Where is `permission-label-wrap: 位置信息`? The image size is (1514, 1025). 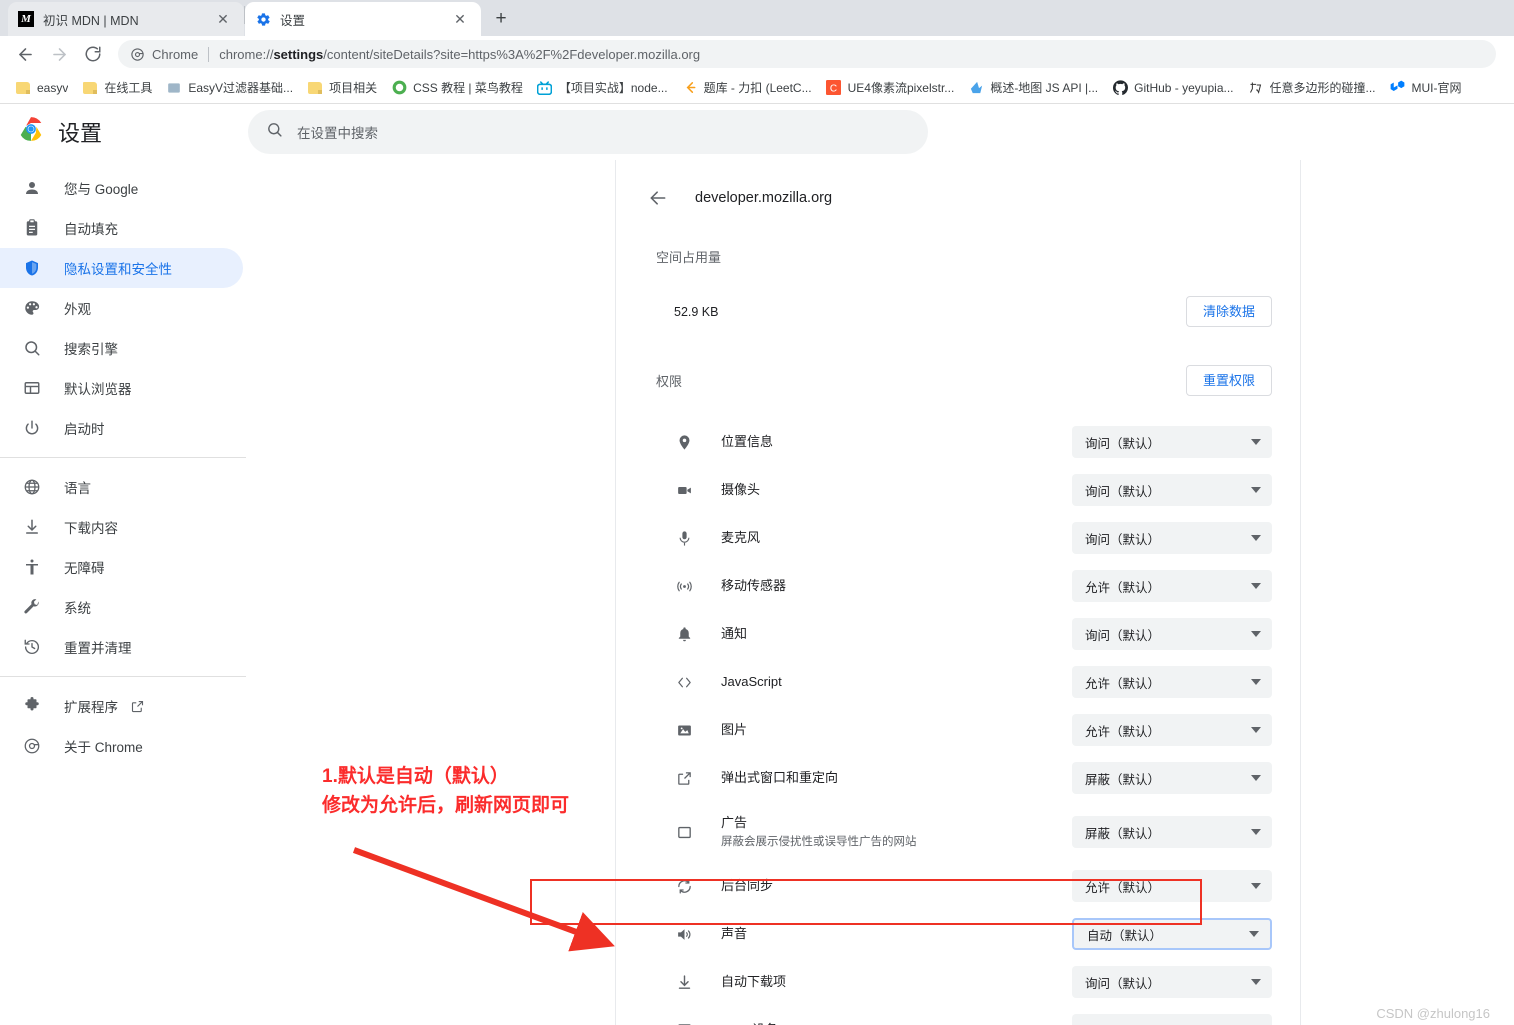 permission-label-wrap: 位置信息 is located at coordinates (896, 442).